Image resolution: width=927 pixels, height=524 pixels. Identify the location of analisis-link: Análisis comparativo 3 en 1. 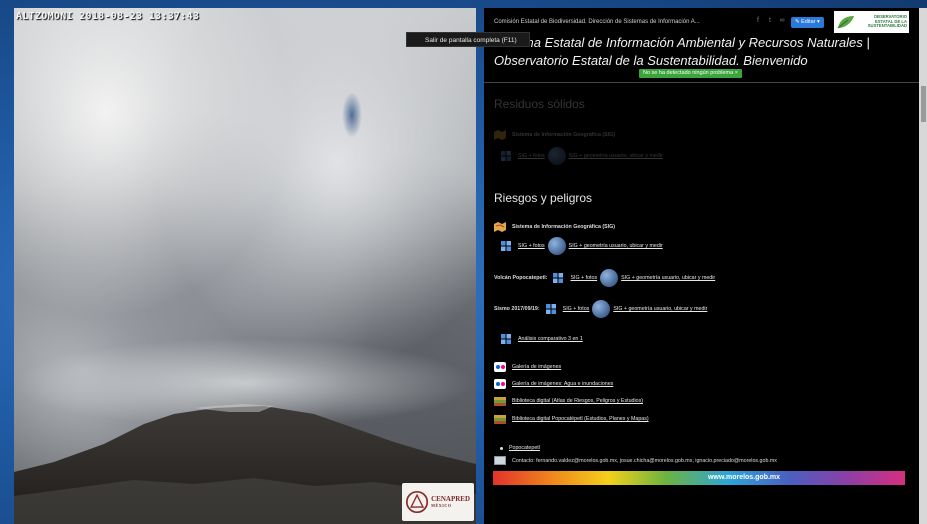
(550, 339).